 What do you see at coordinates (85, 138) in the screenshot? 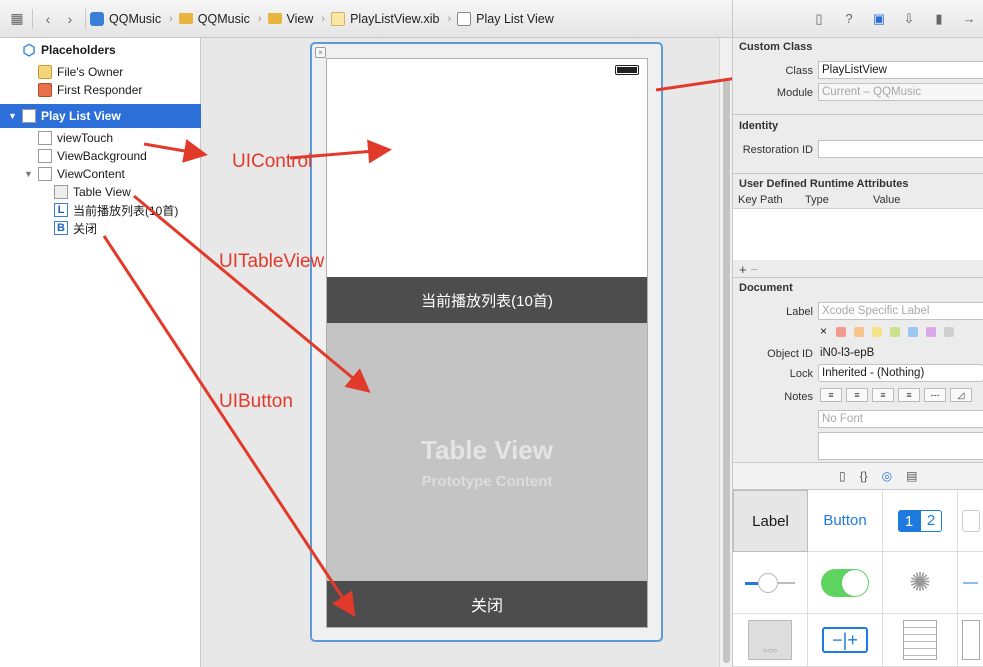
I see `outline-label: viewTouch` at bounding box center [85, 138].